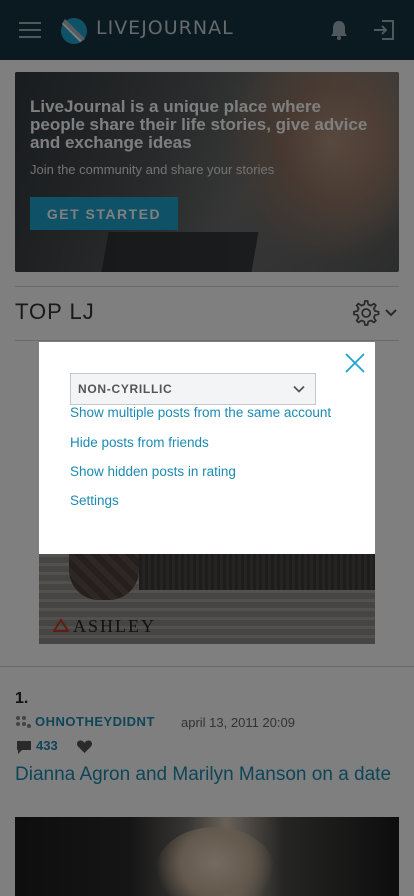 This screenshot has width=414, height=896. What do you see at coordinates (193, 389) in the screenshot?
I see `region-select: NON-CYRILLIC` at bounding box center [193, 389].